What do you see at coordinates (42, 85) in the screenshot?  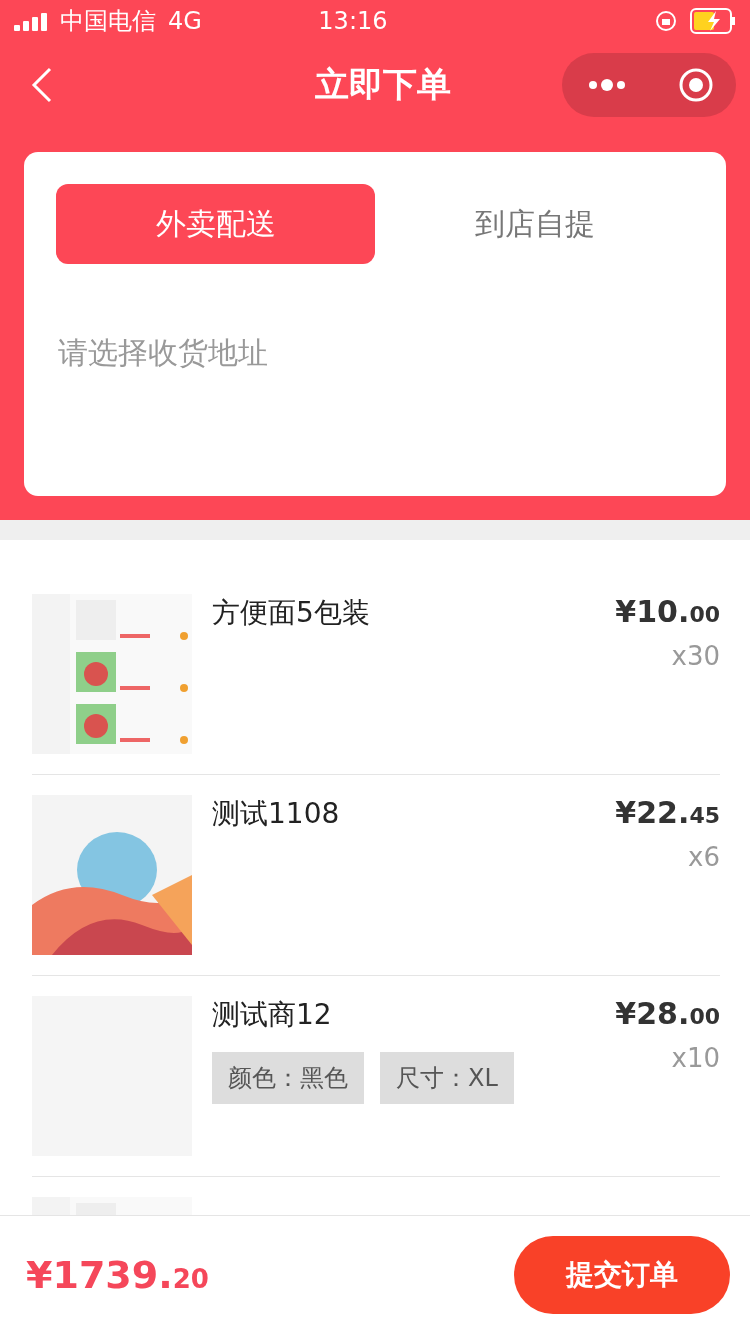 I see `back-icon` at bounding box center [42, 85].